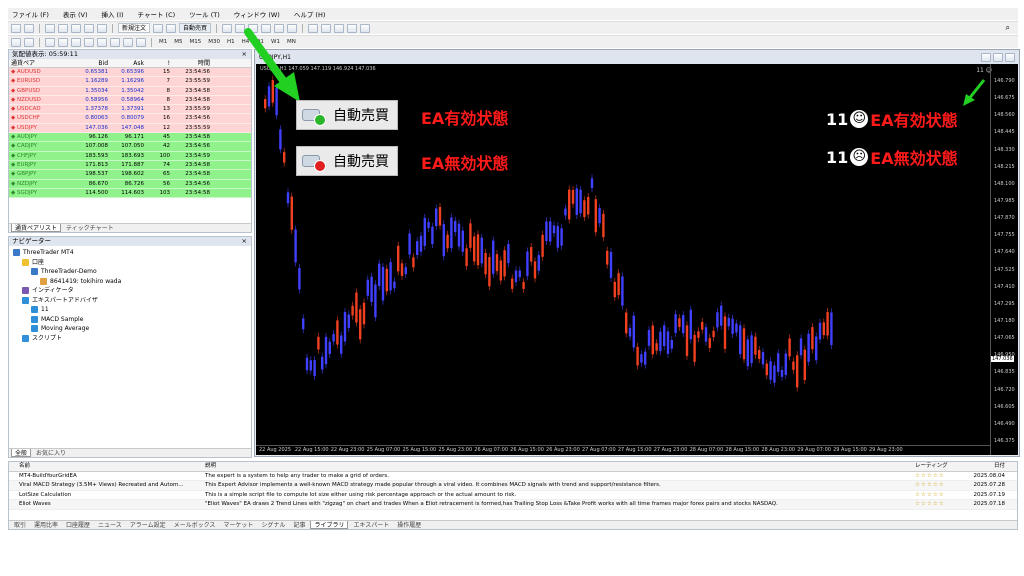 This screenshot has height=576, width=1024. Describe the element at coordinates (63, 28) in the screenshot. I see `data-window-icon` at that location.